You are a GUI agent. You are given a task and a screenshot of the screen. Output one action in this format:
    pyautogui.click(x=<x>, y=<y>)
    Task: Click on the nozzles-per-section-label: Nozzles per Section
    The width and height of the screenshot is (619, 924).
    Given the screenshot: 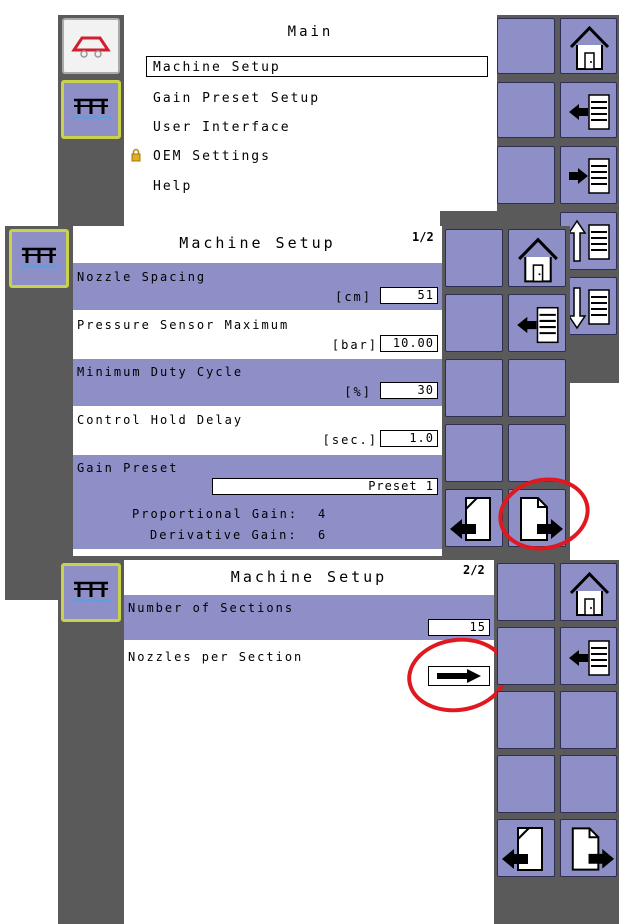 What is the action you would take?
    pyautogui.click(x=216, y=657)
    